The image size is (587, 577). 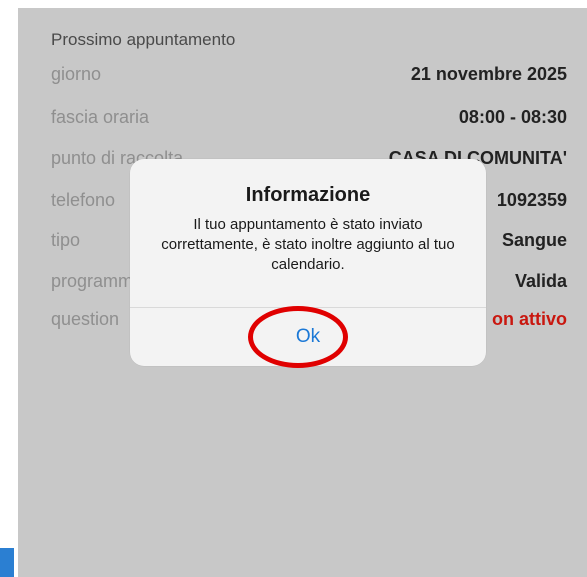 I want to click on label-questionario: question, so click(x=85, y=319).